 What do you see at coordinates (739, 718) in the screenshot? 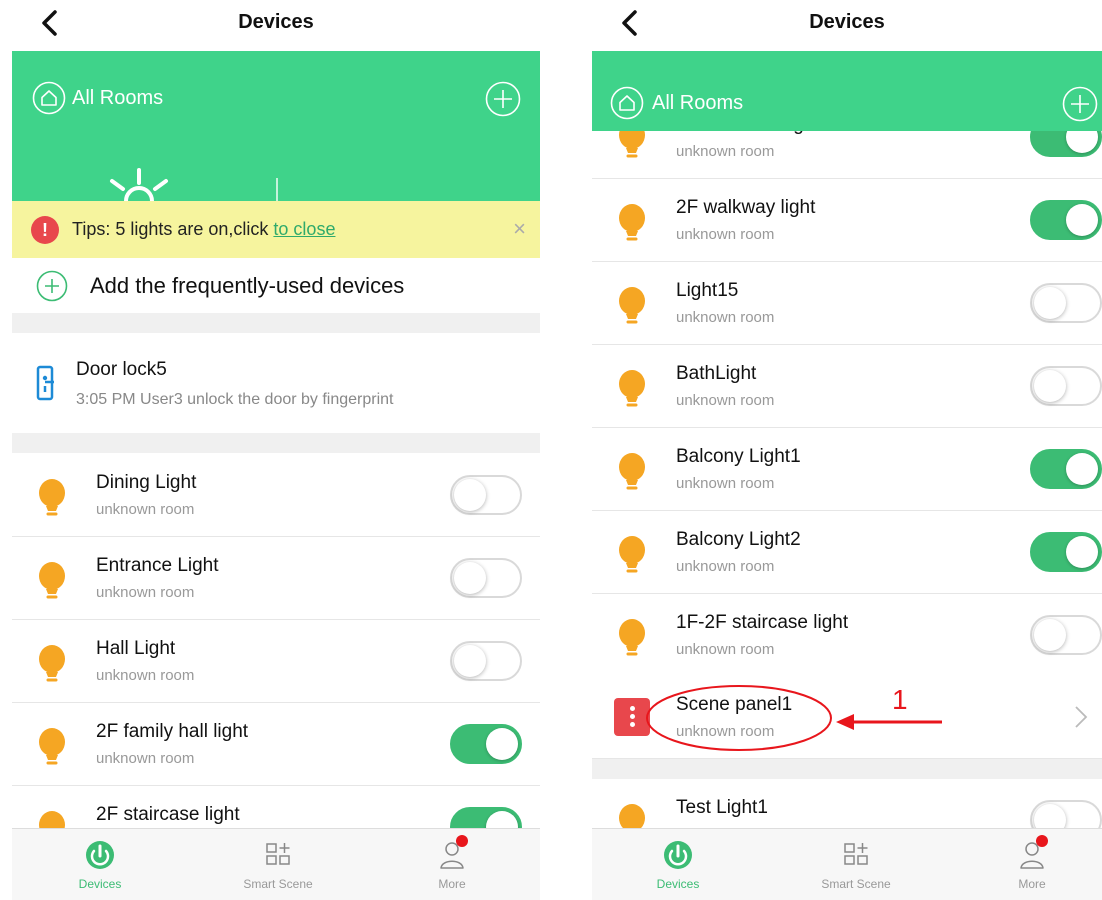
I see `annotation-ellipse` at bounding box center [739, 718].